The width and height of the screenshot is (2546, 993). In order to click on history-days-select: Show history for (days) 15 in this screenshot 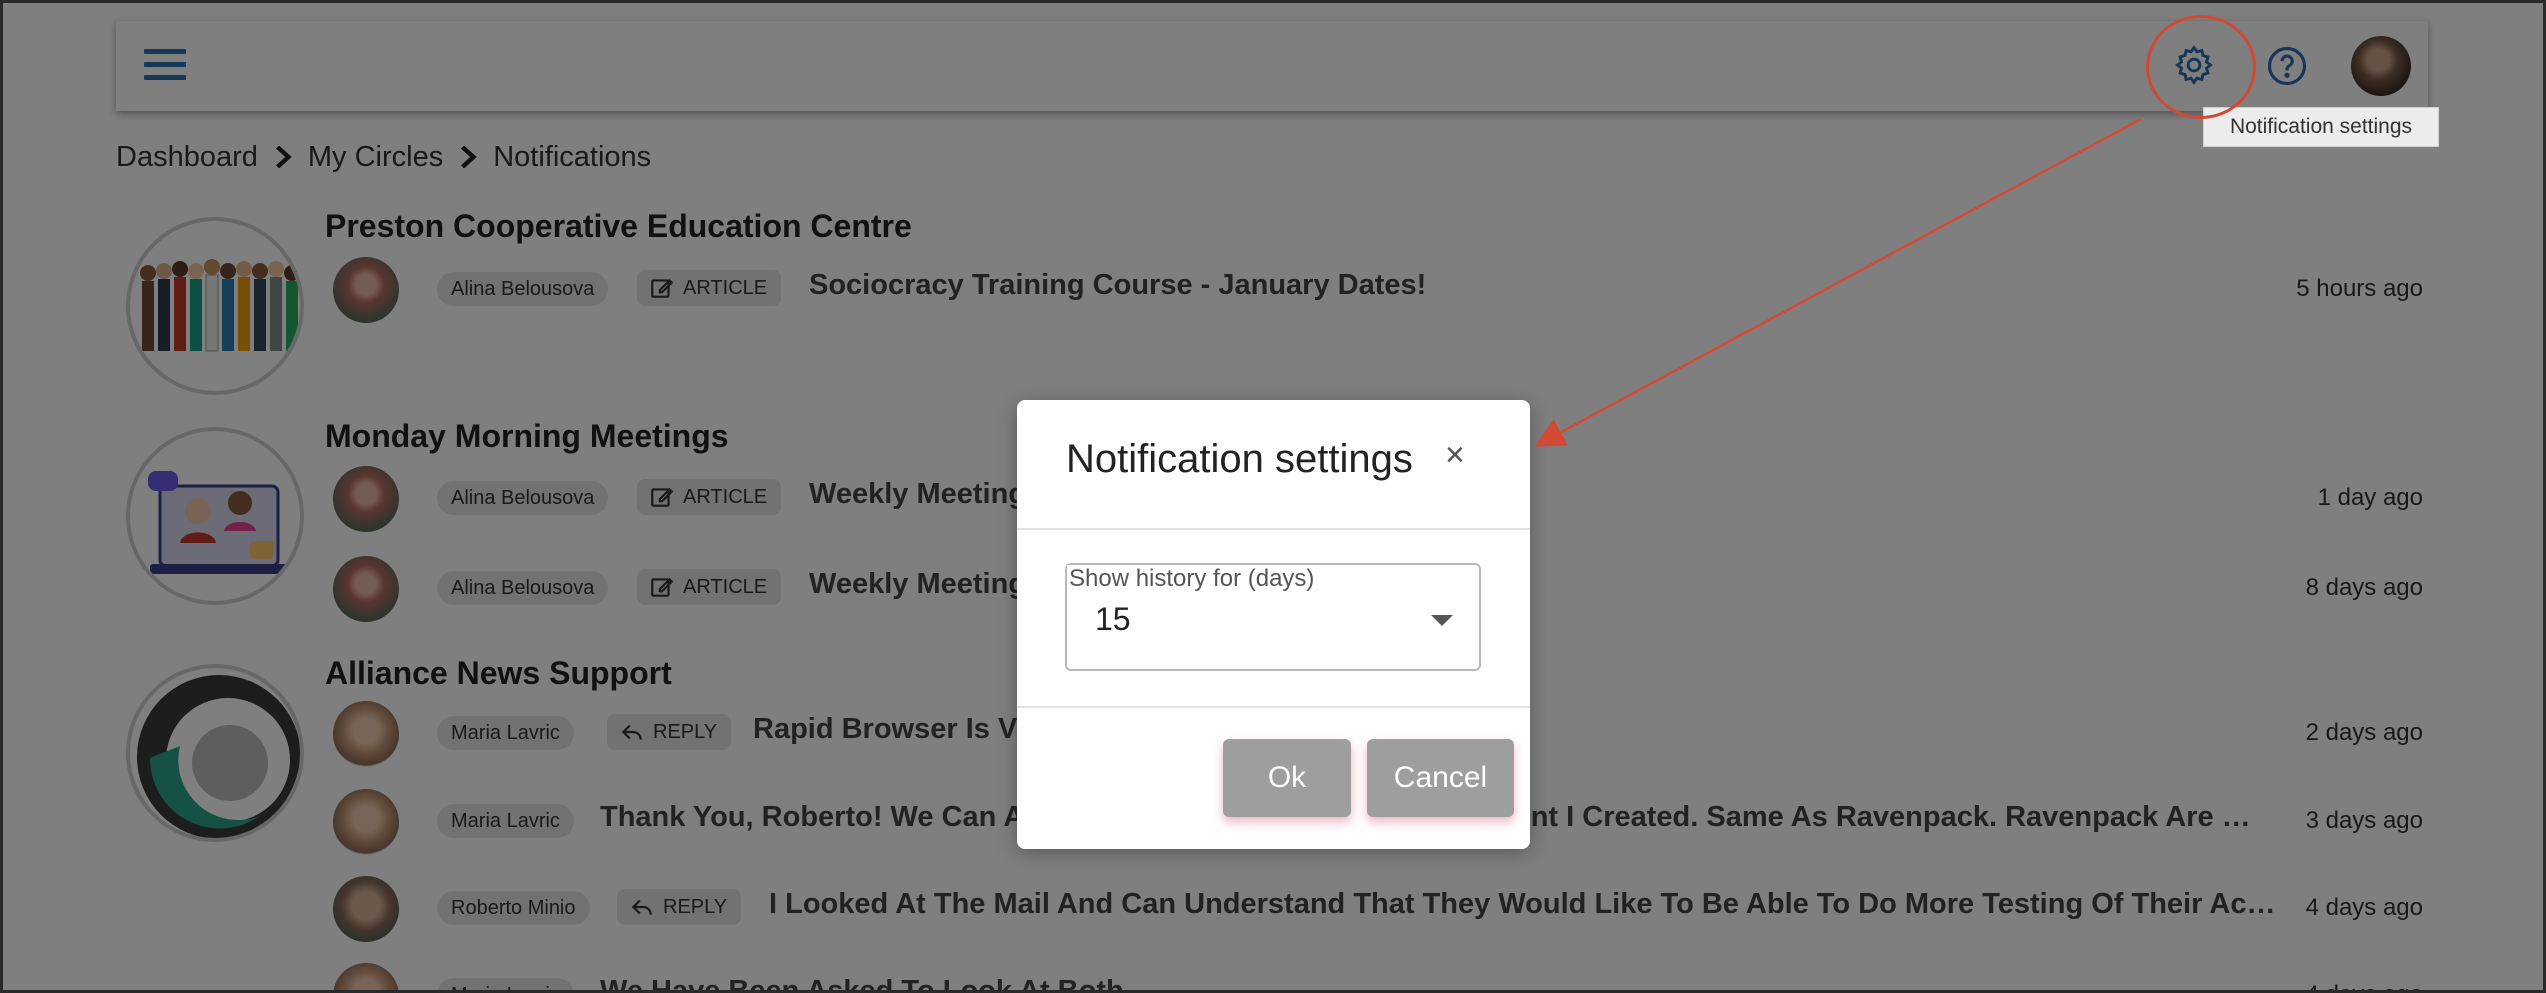, I will do `click(1273, 617)`.